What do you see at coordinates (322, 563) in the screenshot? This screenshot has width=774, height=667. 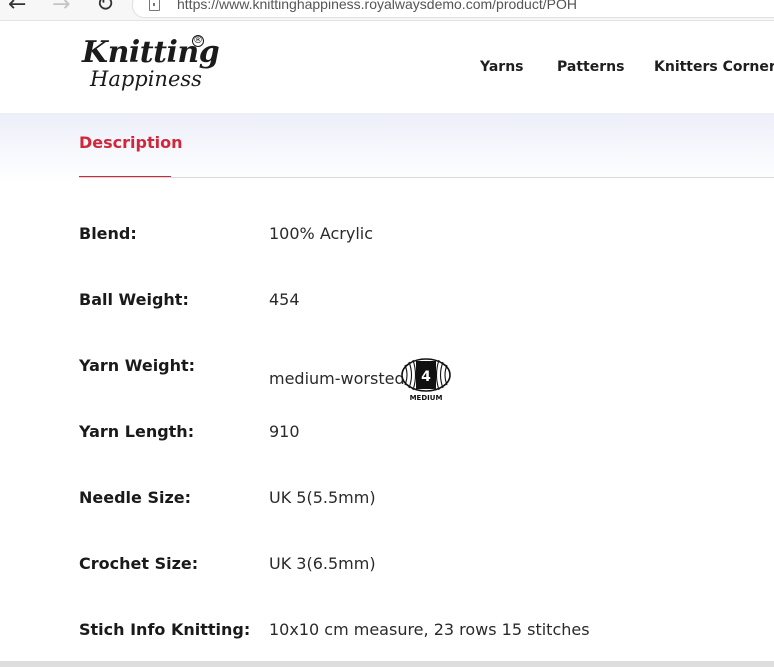 I see `spec-value-crochet-size: UK 3(6.5mm)` at bounding box center [322, 563].